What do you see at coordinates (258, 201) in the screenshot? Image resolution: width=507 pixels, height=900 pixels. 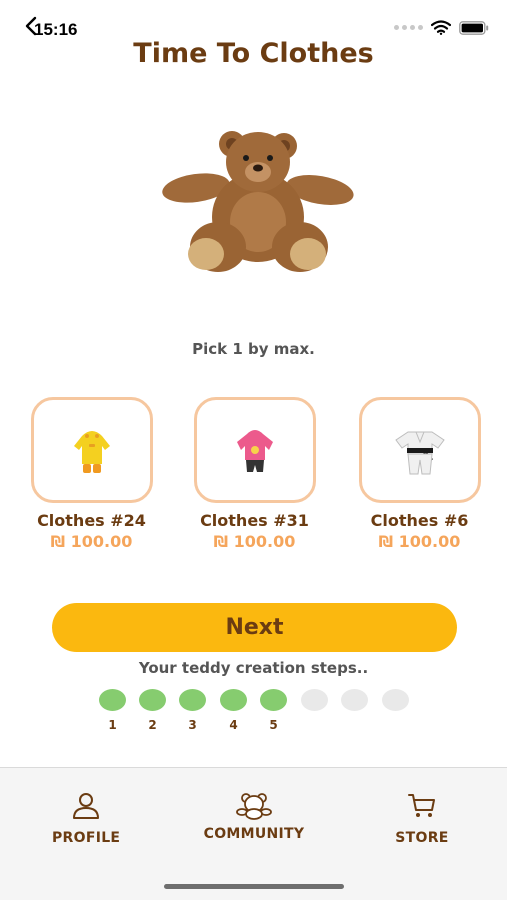 I see `teddy-bear-image` at bounding box center [258, 201].